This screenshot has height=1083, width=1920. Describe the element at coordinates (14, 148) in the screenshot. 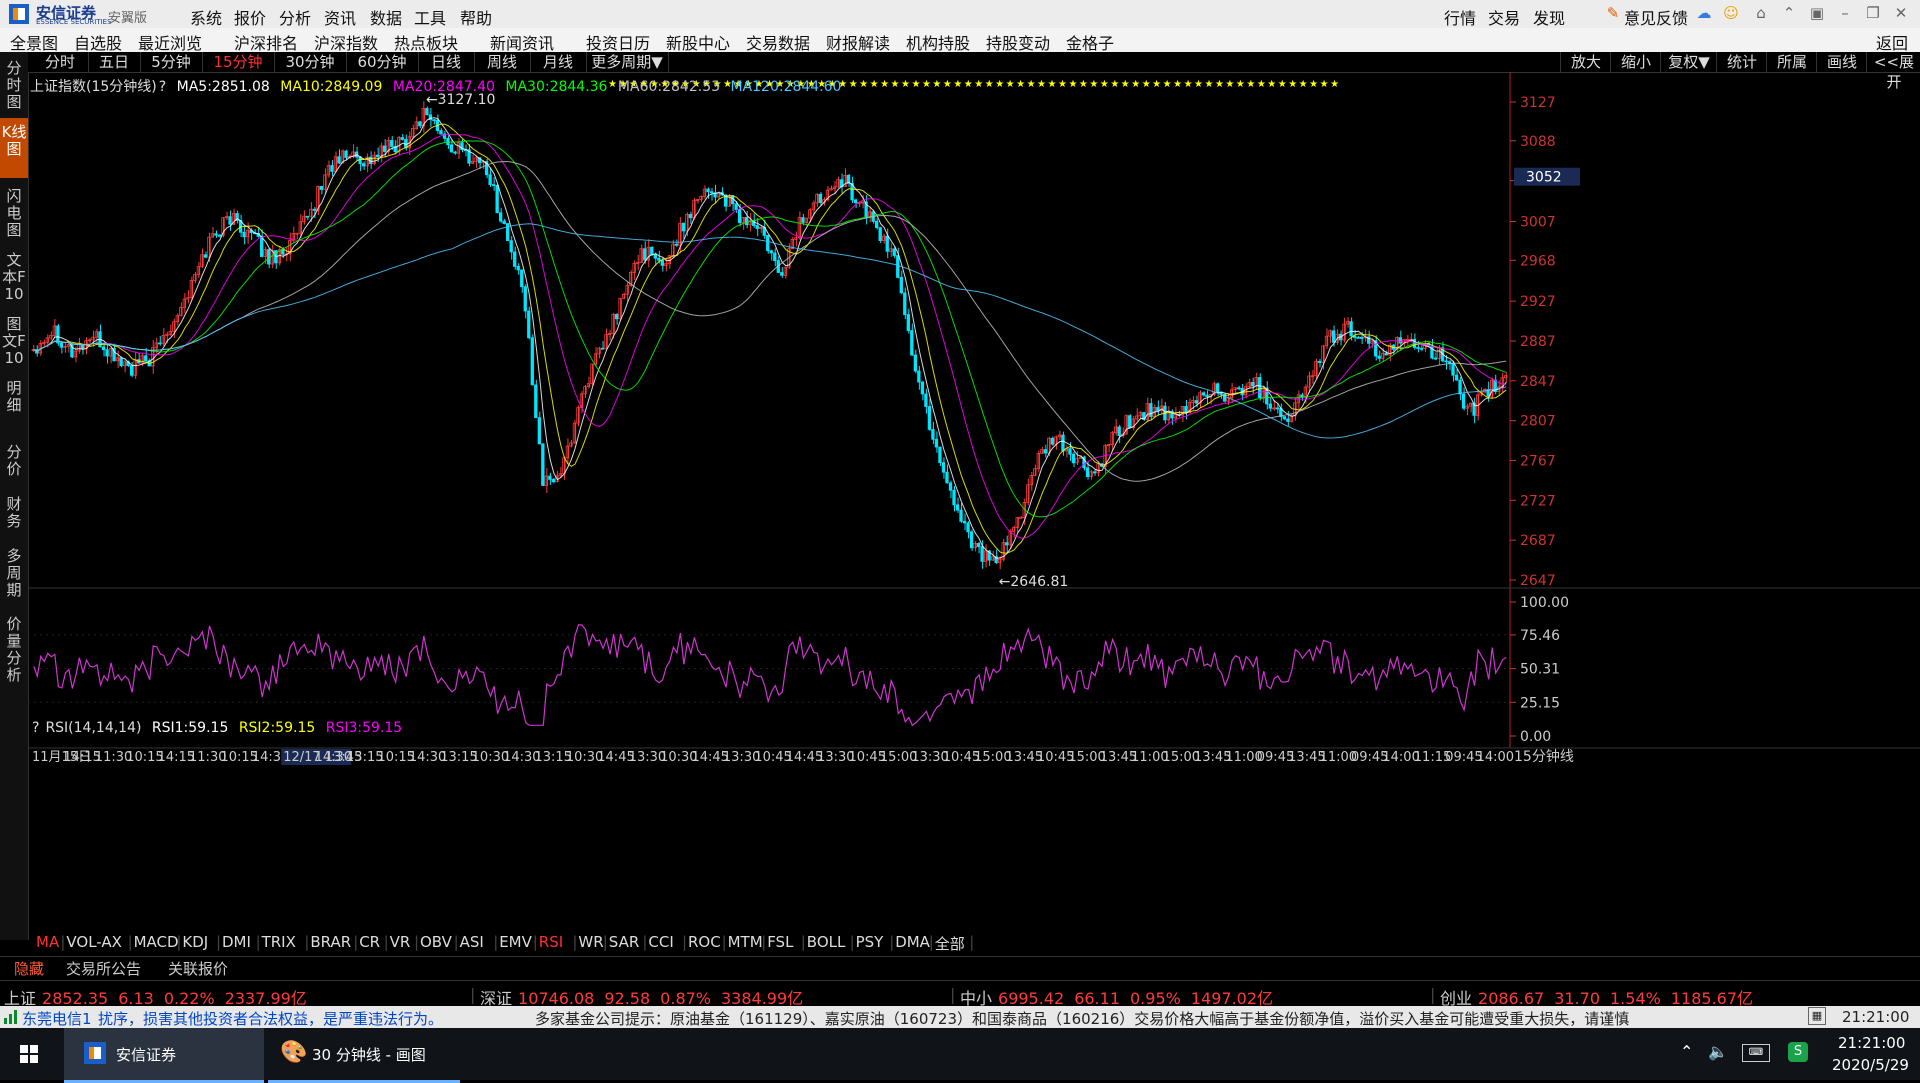

I see `tab-kline: K线图` at that location.